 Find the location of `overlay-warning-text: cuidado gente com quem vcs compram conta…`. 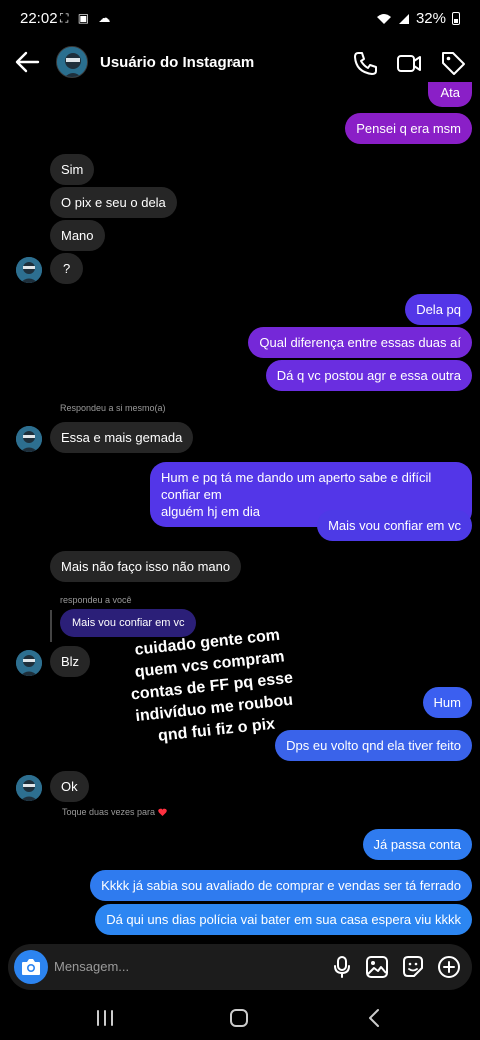

overlay-warning-text: cuidado gente com quem vcs compram conta… is located at coordinates (212, 687).